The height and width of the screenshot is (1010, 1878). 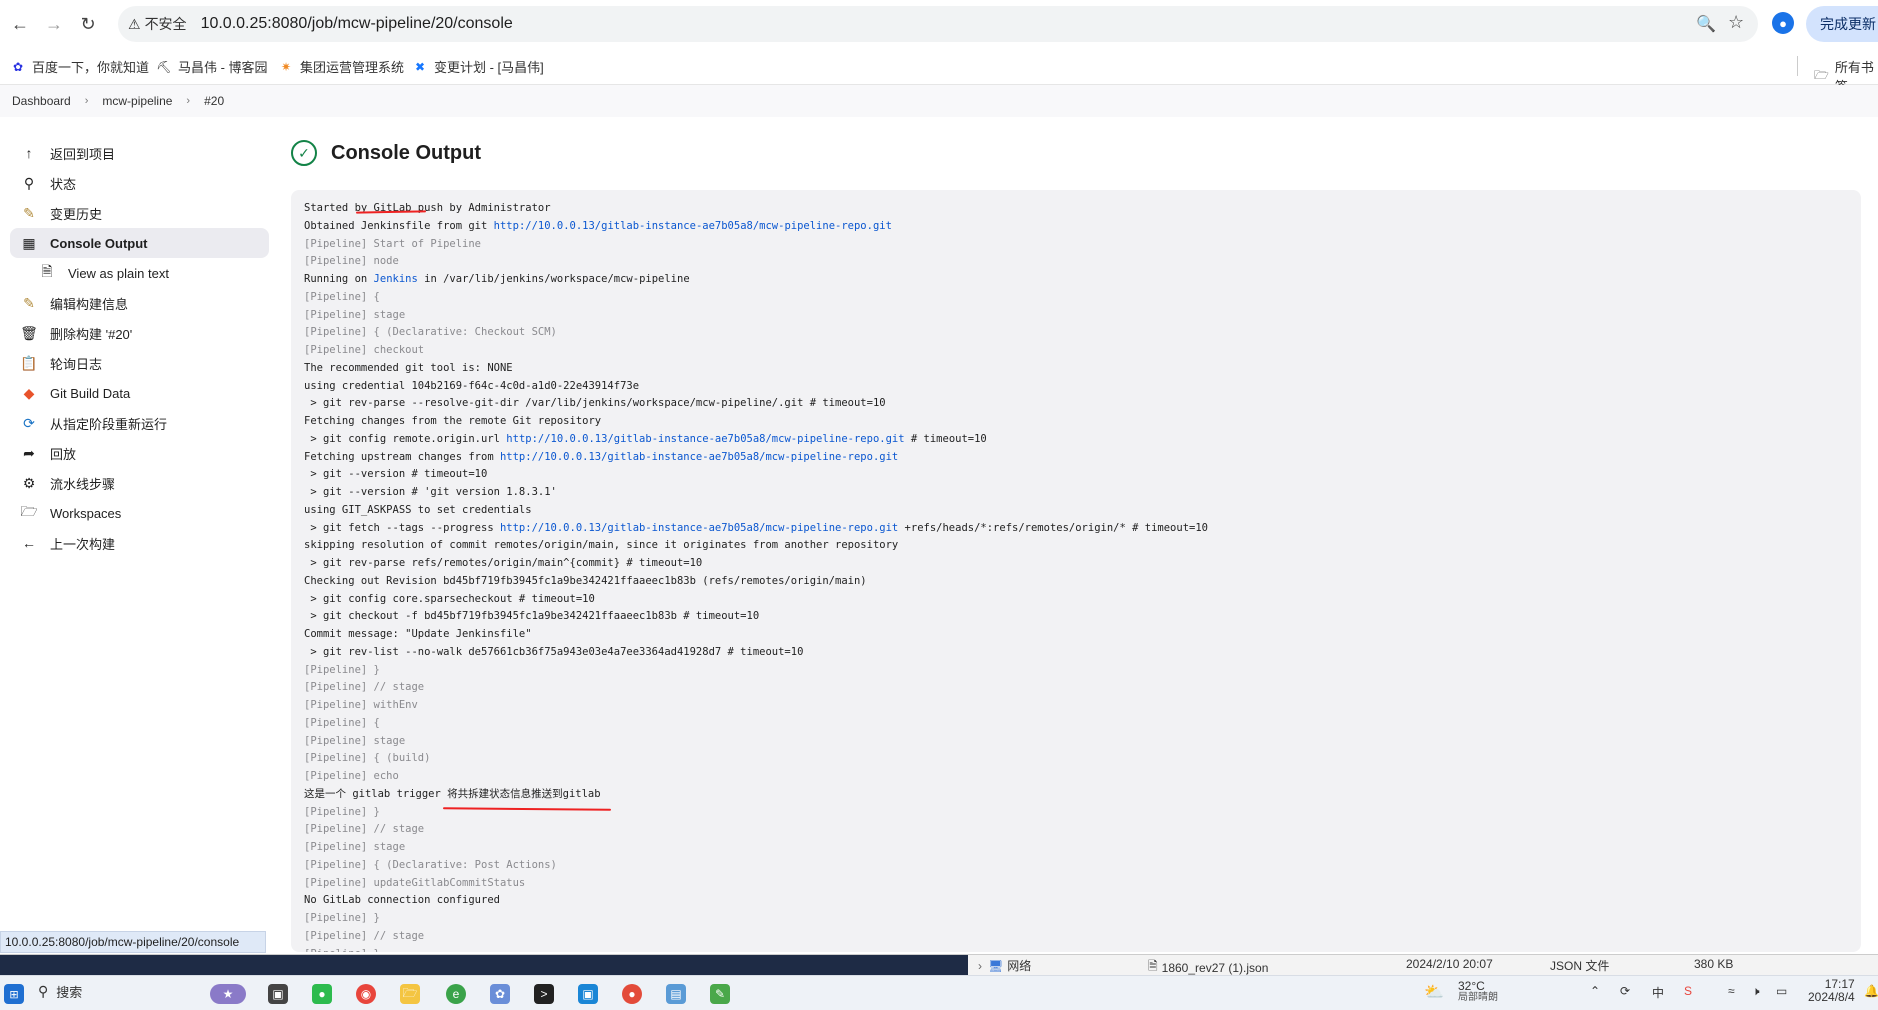 What do you see at coordinates (1478, 992) in the screenshot?
I see `weather-widget: 32°C 局部晴朗` at bounding box center [1478, 992].